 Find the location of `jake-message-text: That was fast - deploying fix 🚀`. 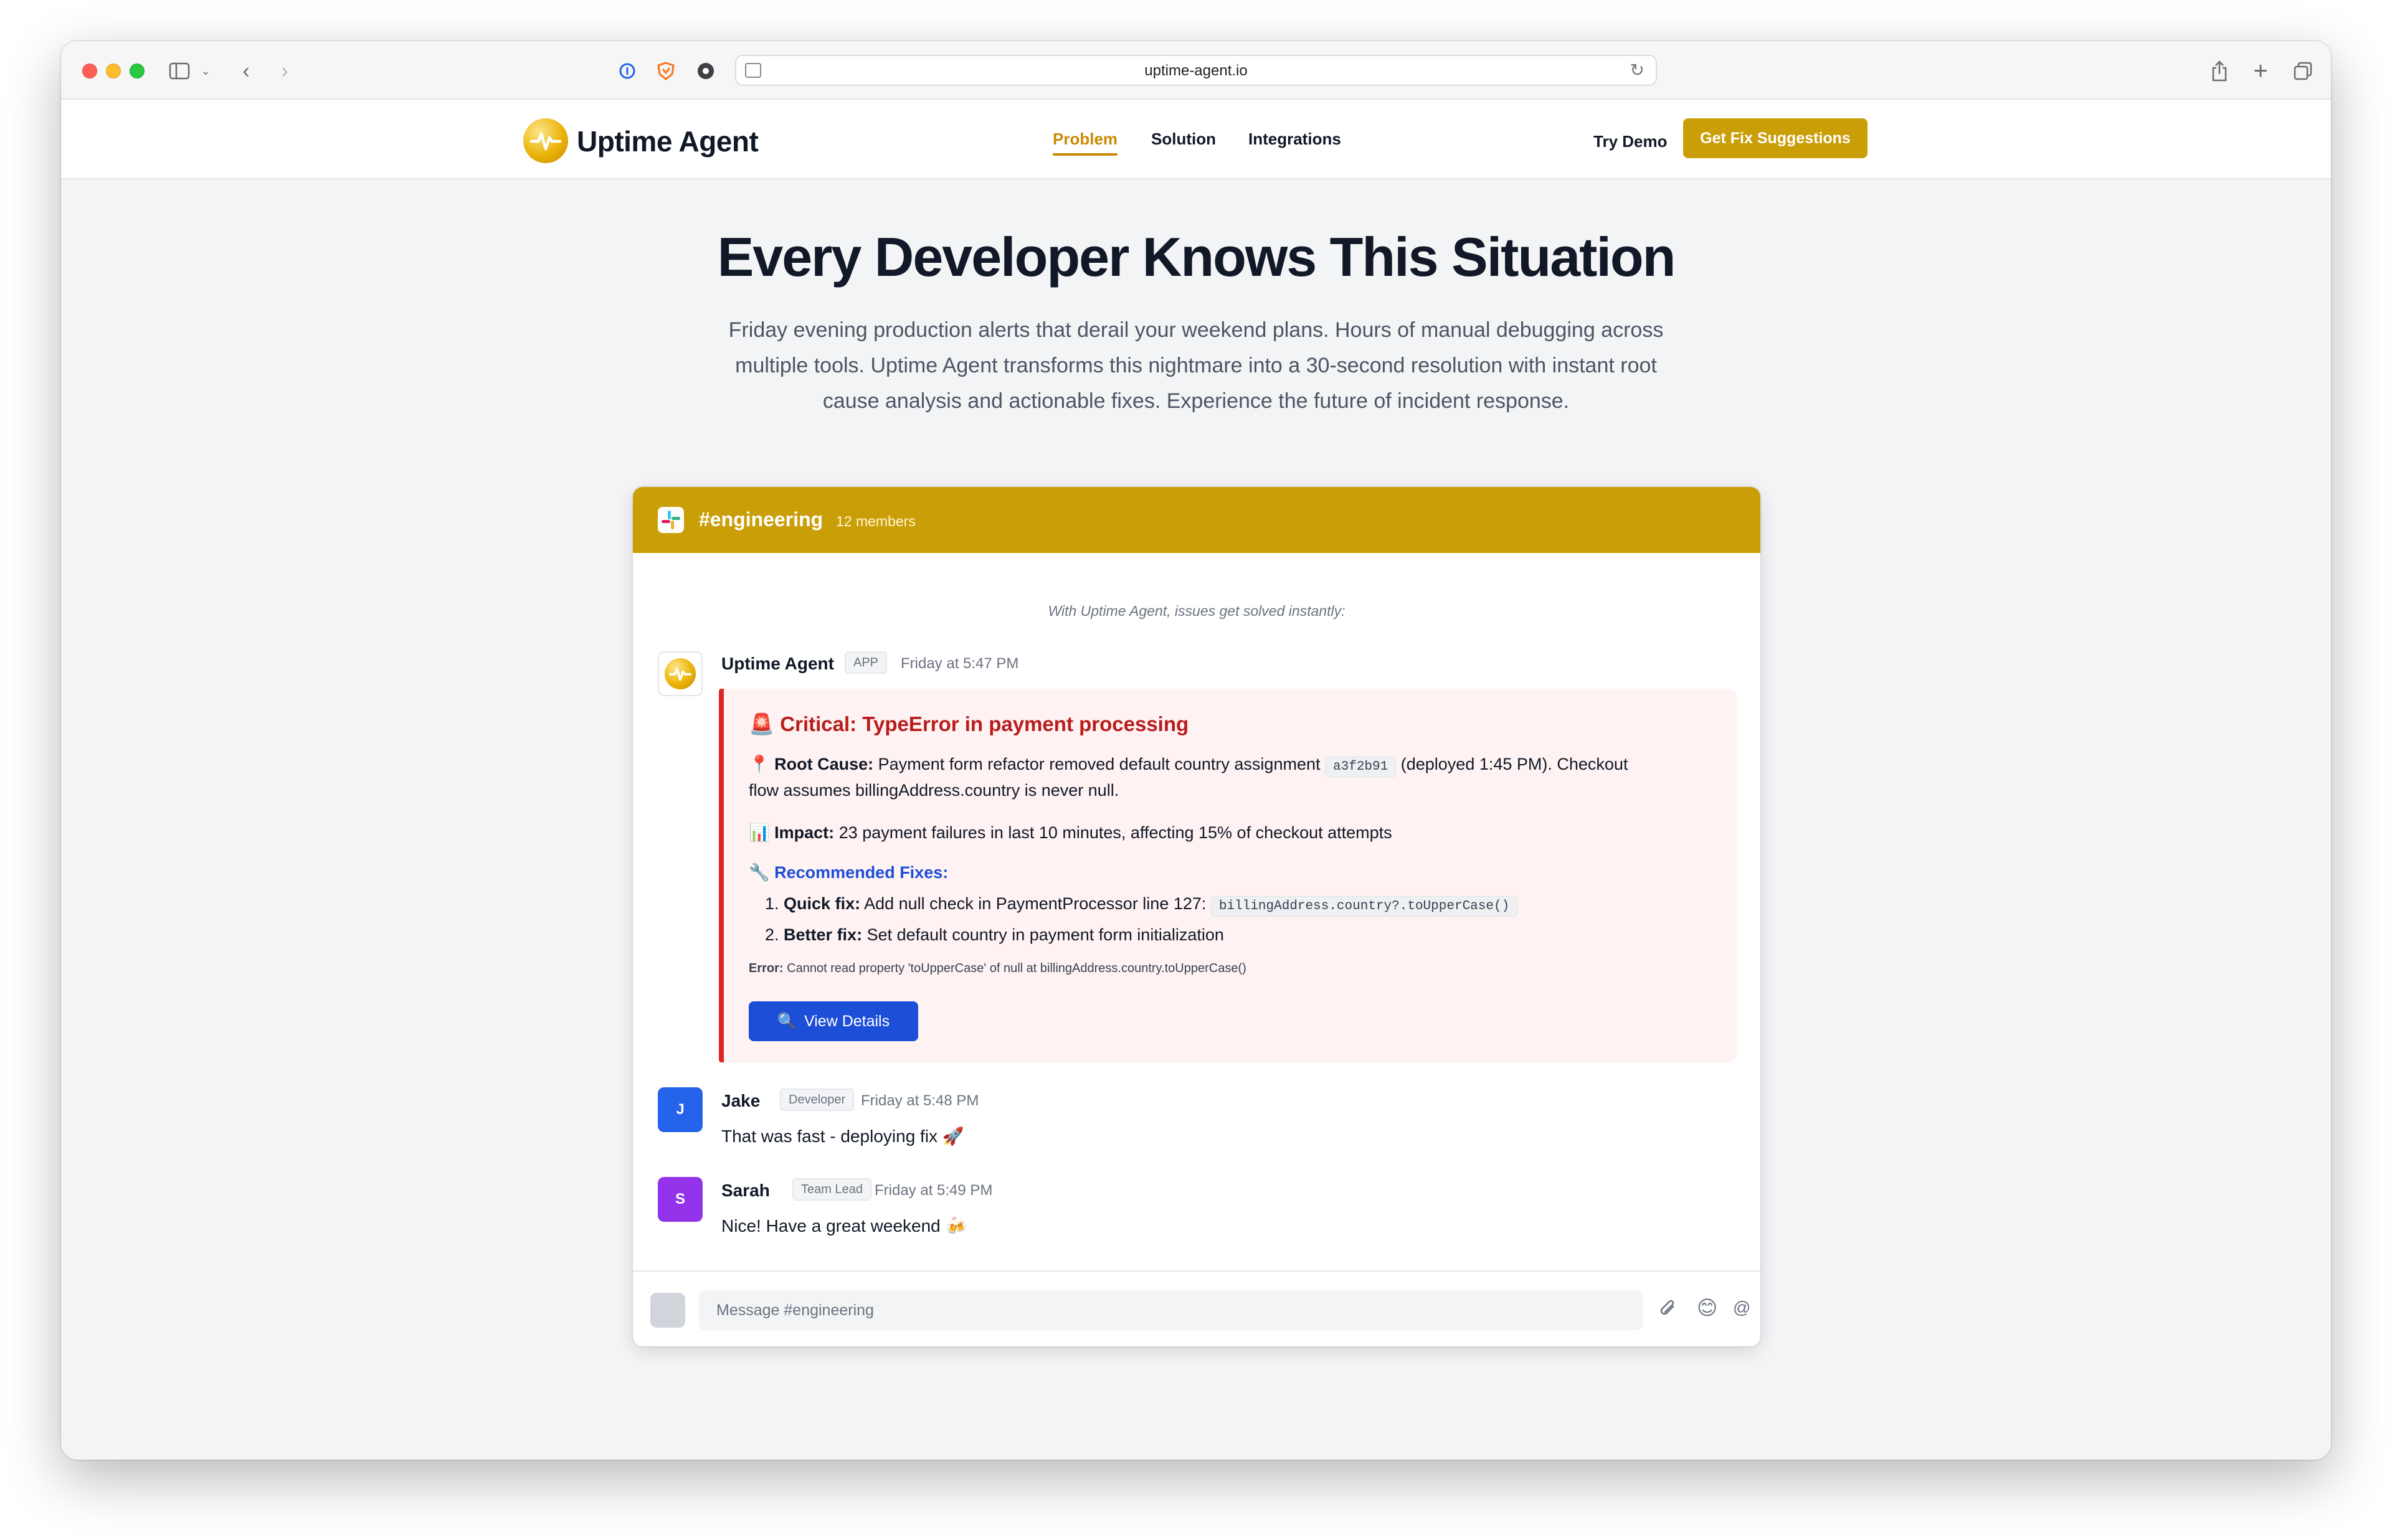

jake-message-text: That was fast - deploying fix 🚀 is located at coordinates (843, 1136).